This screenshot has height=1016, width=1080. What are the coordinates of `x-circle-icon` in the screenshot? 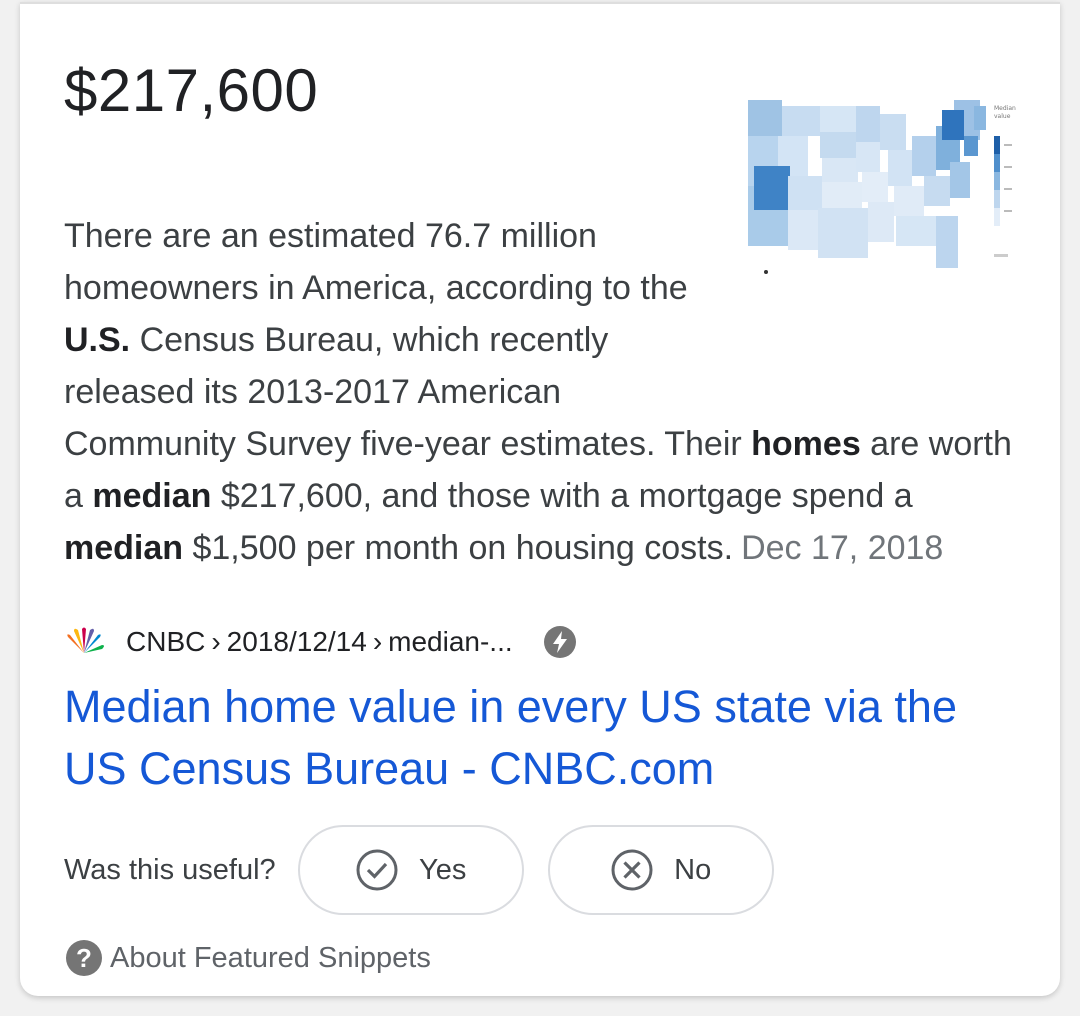 It's located at (632, 870).